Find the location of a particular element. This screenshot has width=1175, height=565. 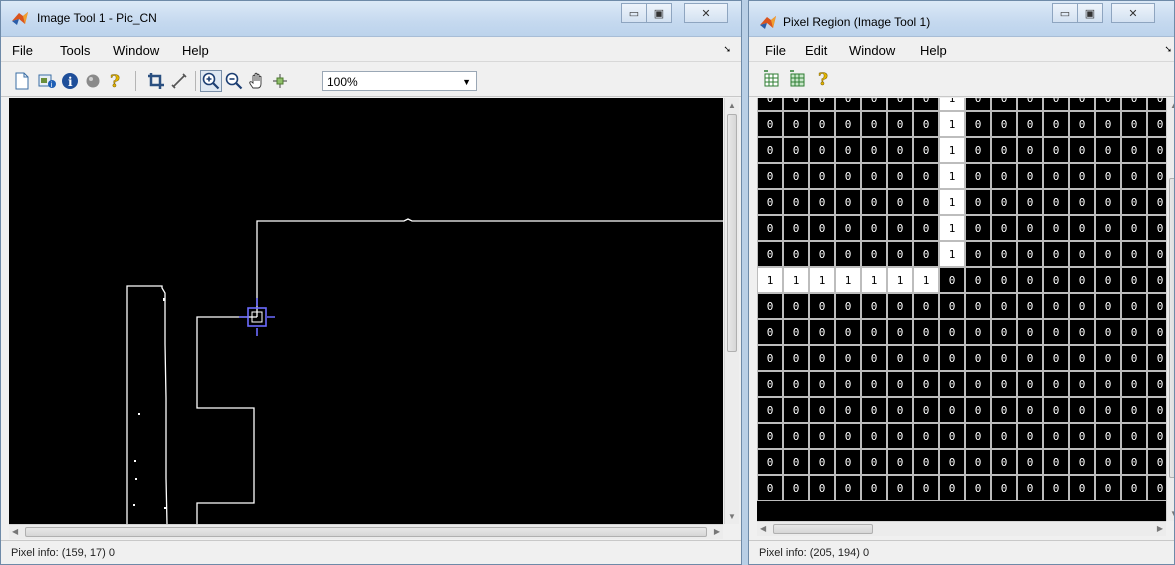

title-bar: Pixel Region (Image Tool 1) ▭ ▣ ✕ is located at coordinates (961, 19).